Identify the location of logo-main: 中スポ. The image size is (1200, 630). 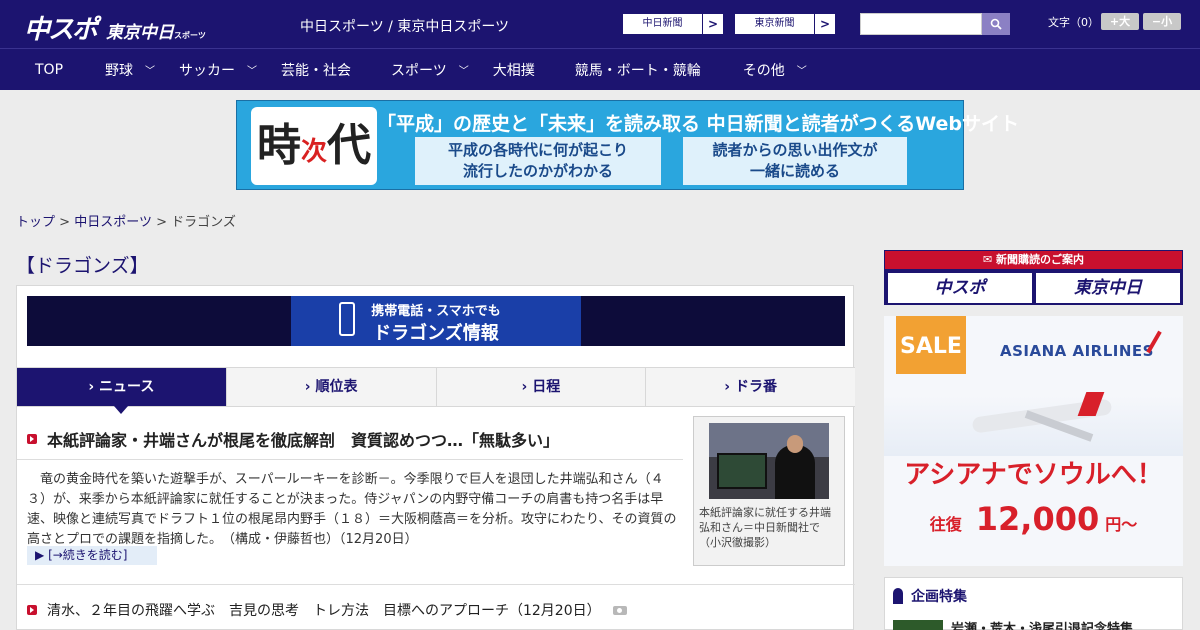
(61, 30).